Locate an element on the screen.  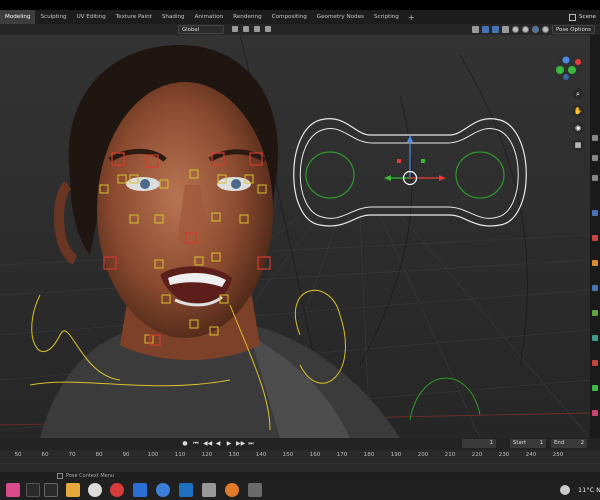
start-icon is located at coordinates (33, 490).